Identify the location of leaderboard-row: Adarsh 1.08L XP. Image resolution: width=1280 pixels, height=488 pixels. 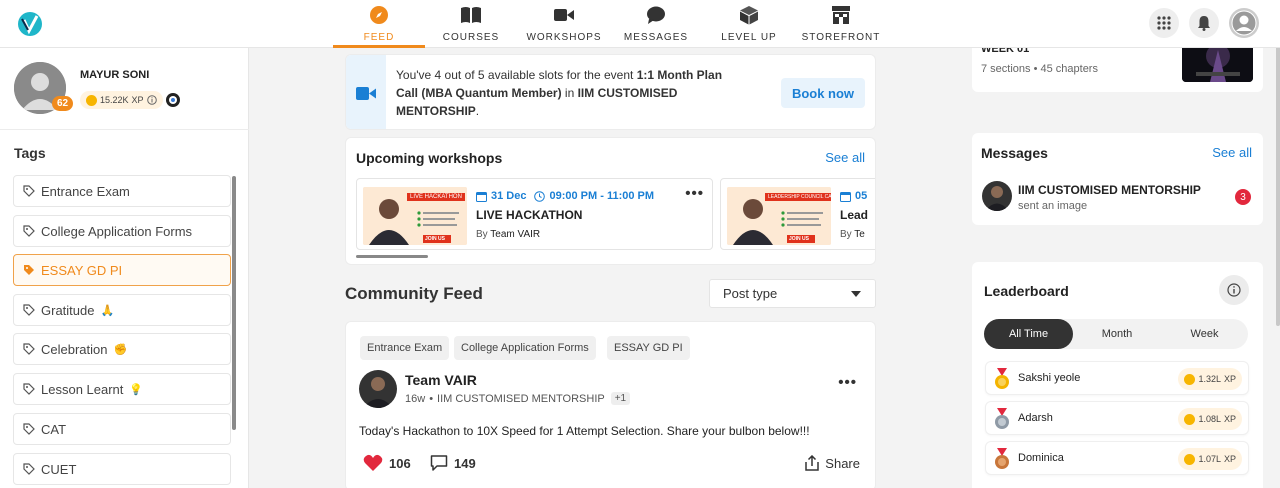
(1117, 418).